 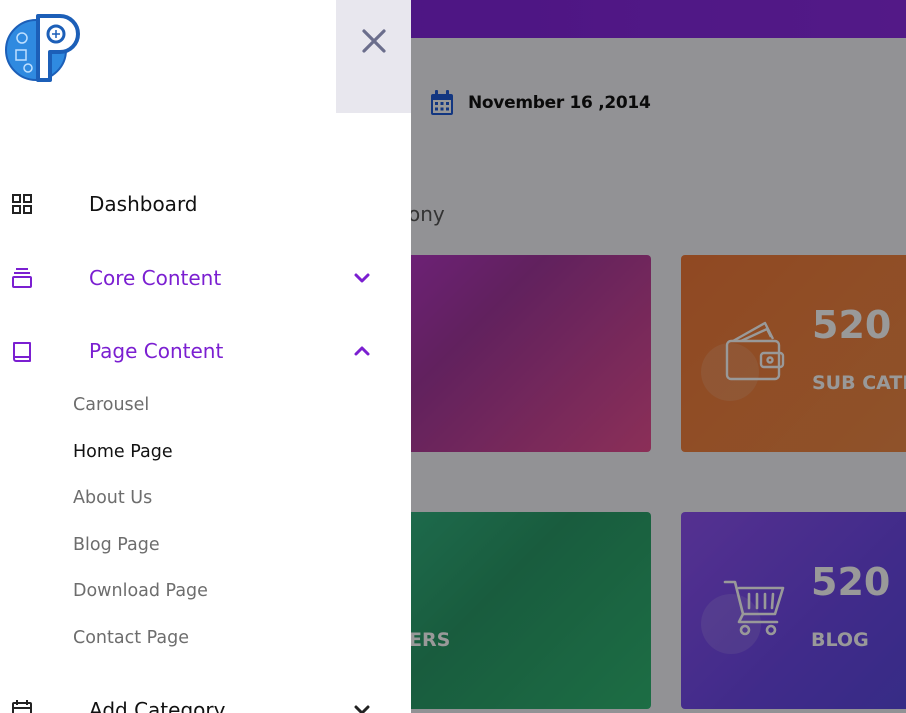 I want to click on sidebar-item-page-content: Page Content, so click(x=205, y=351).